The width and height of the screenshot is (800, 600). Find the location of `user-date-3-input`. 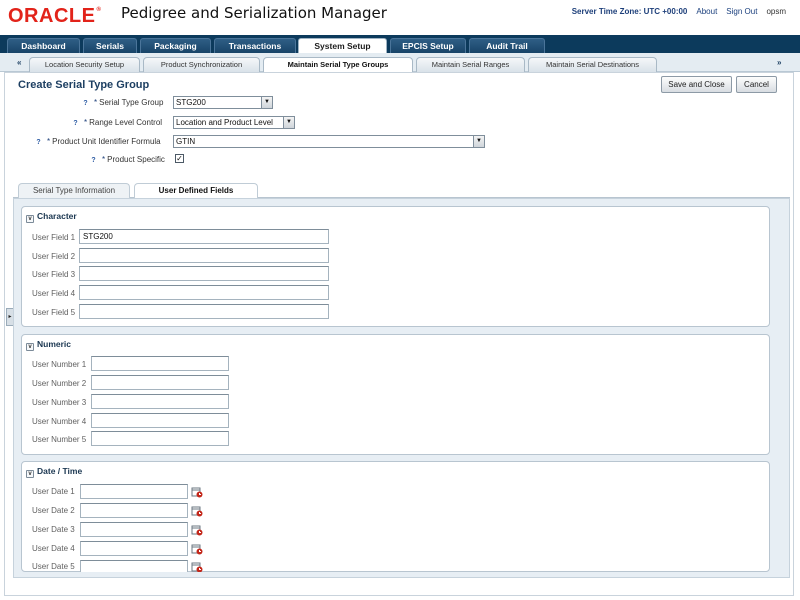

user-date-3-input is located at coordinates (134, 529).